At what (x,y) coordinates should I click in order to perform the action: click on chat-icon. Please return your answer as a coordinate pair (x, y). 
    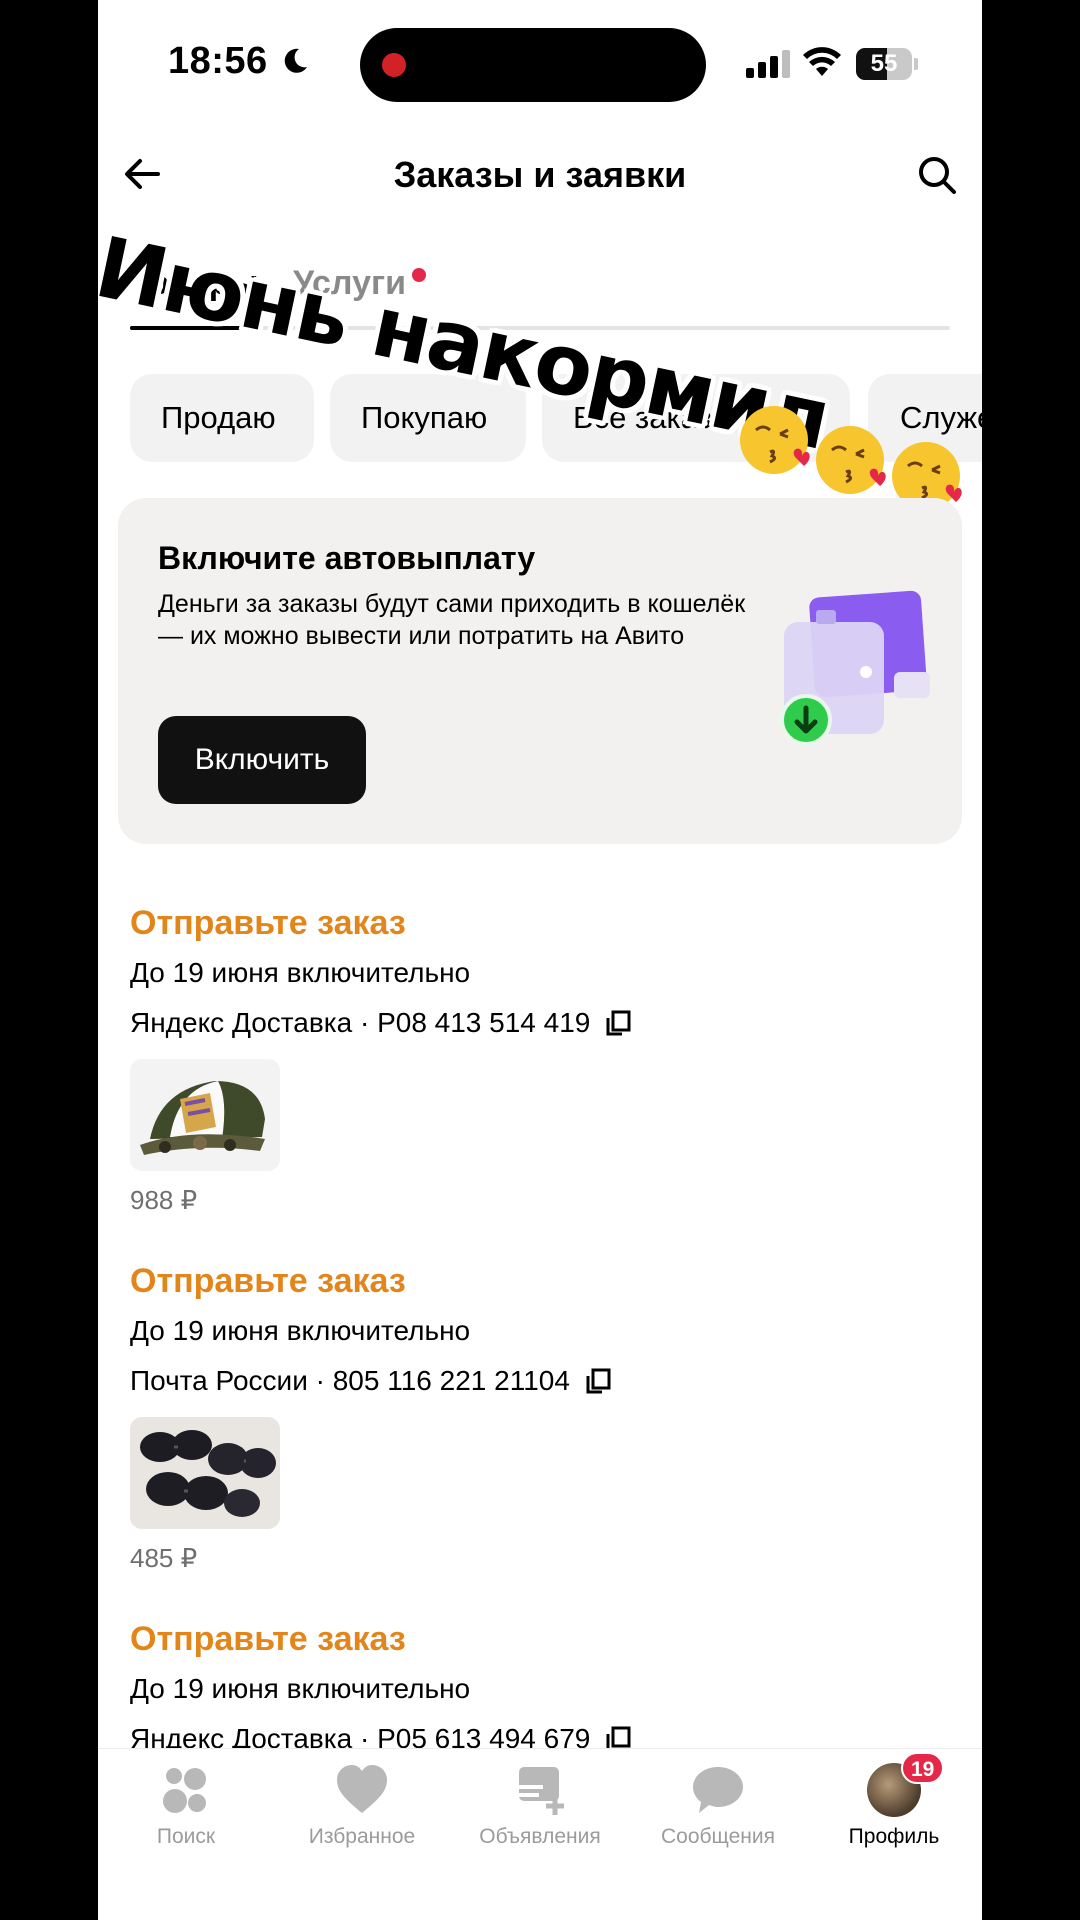
    Looking at the image, I should click on (718, 1790).